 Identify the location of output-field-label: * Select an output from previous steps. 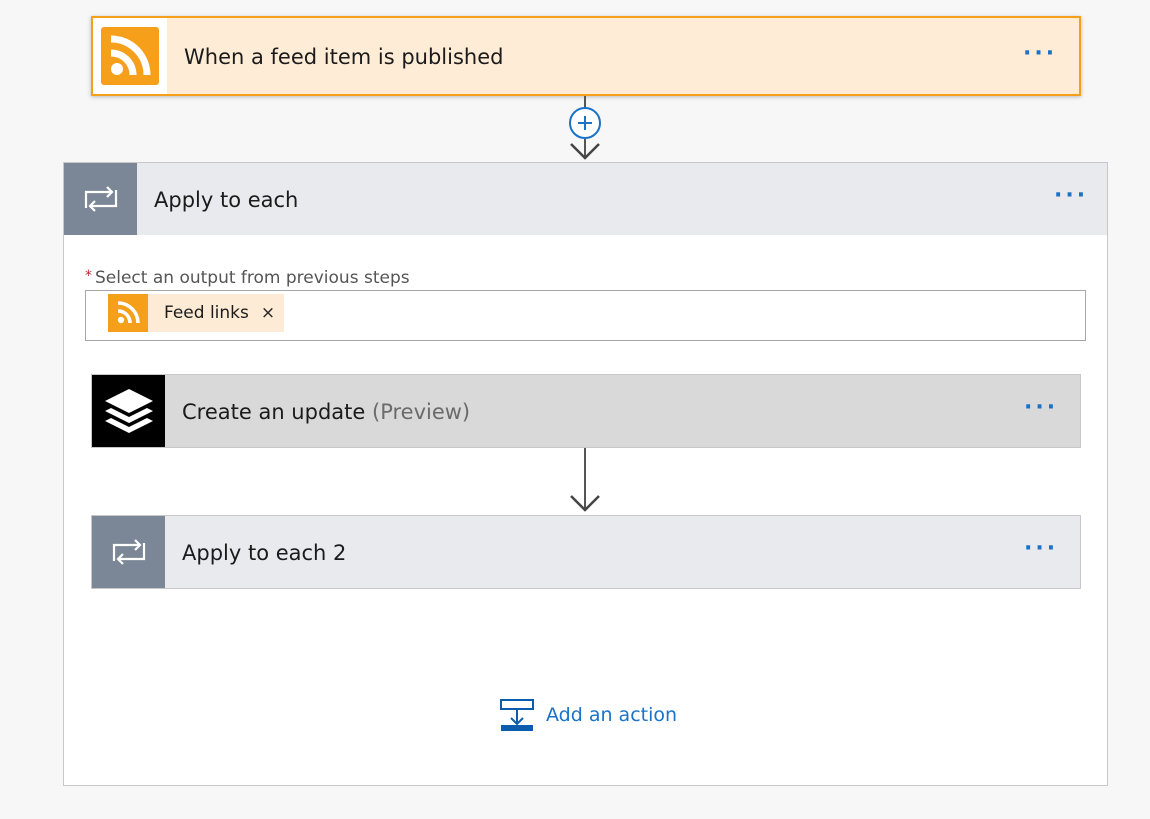
(247, 278).